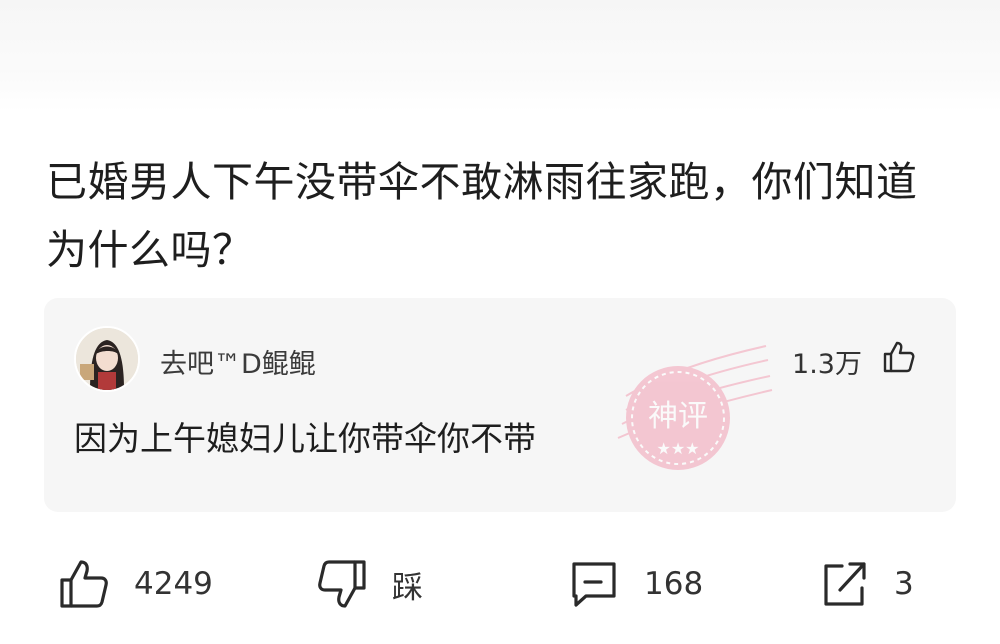 The image size is (1000, 644). Describe the element at coordinates (674, 584) in the screenshot. I see `comment-count: 168` at that location.